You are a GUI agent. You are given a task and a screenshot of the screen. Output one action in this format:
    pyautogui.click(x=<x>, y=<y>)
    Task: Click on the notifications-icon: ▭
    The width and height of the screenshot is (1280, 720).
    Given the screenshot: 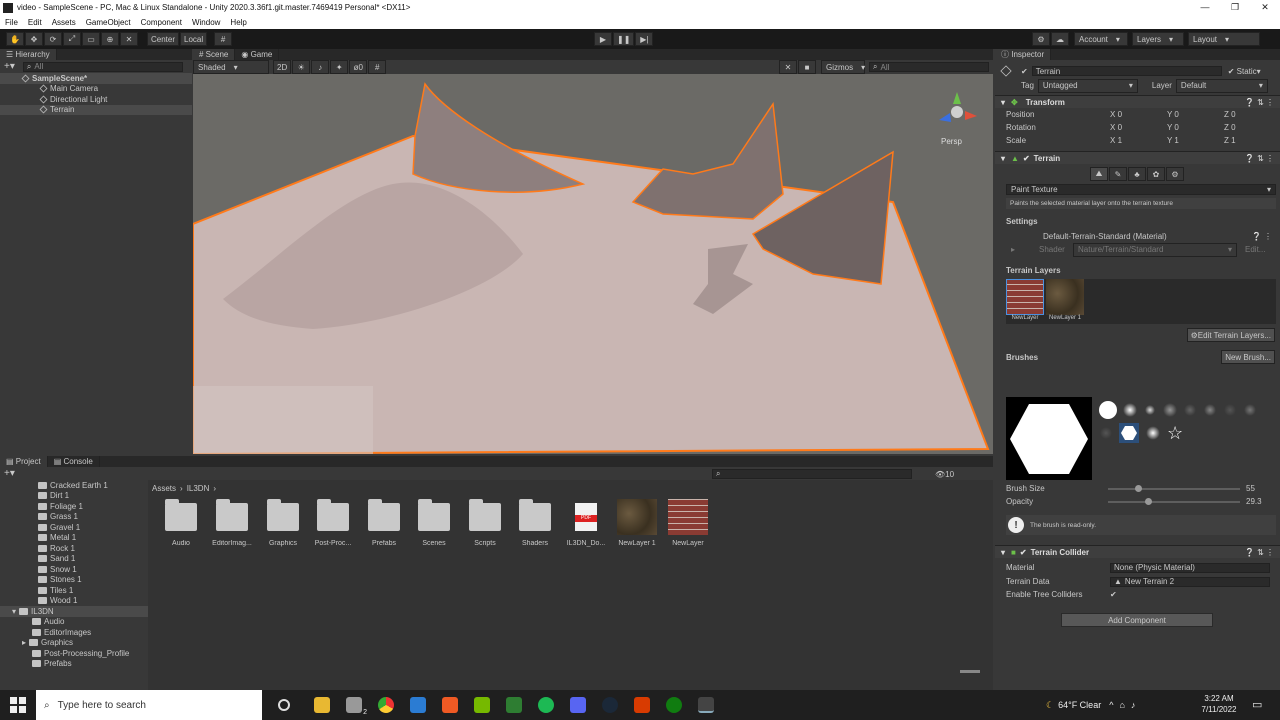 What is the action you would take?
    pyautogui.click(x=1257, y=704)
    